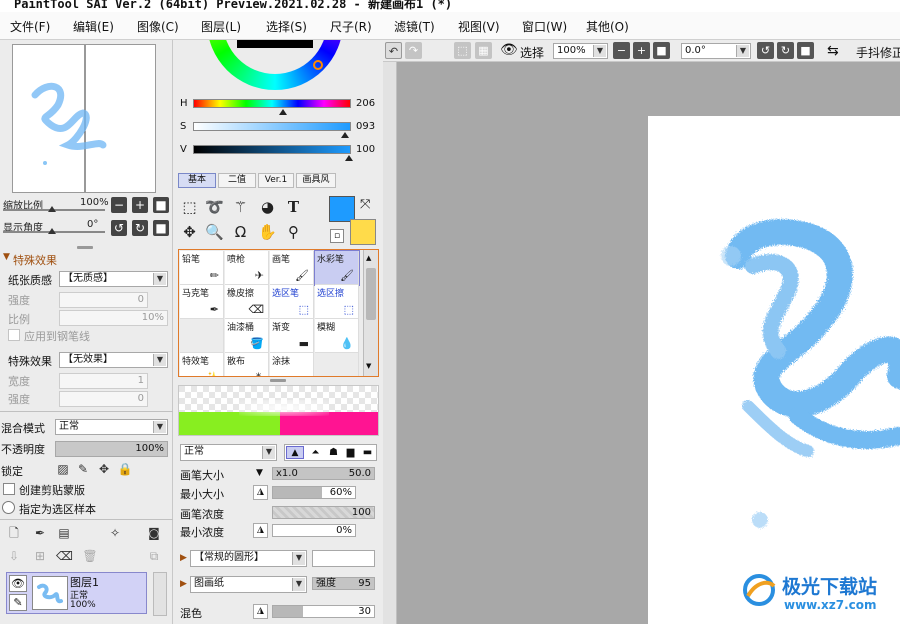  Describe the element at coordinates (247, 336) in the screenshot. I see `brush-slot: 油漆桶 🪣` at that location.